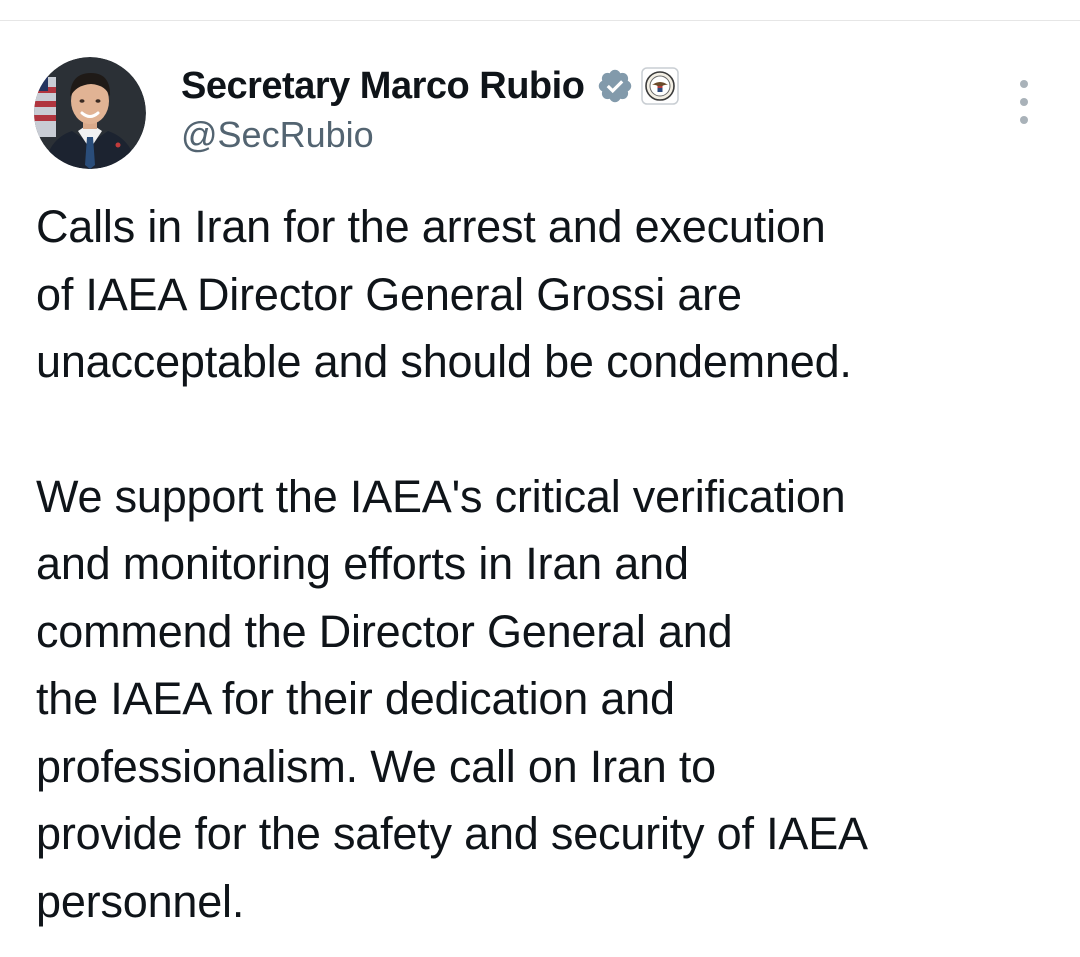 This screenshot has height=957, width=1080. Describe the element at coordinates (362, 563) in the screenshot. I see `tweet-line: and monitoring efforts in Iran and` at that location.